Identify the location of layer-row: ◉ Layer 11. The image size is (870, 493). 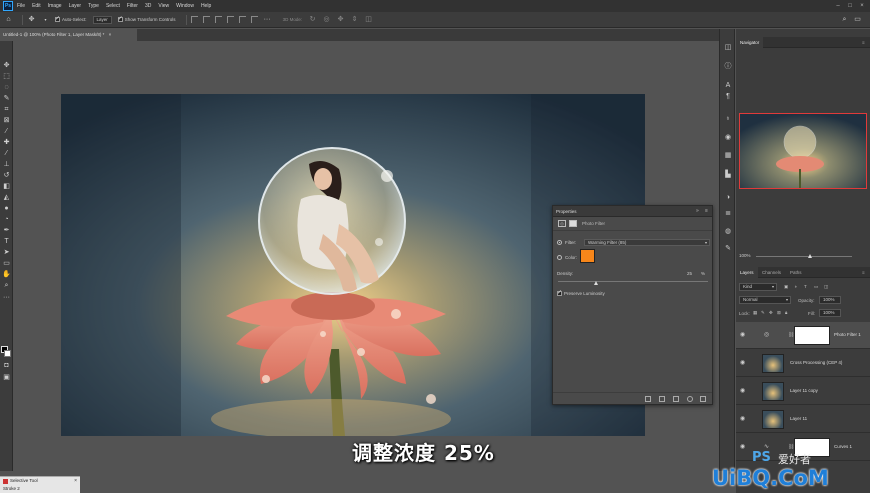
(803, 419).